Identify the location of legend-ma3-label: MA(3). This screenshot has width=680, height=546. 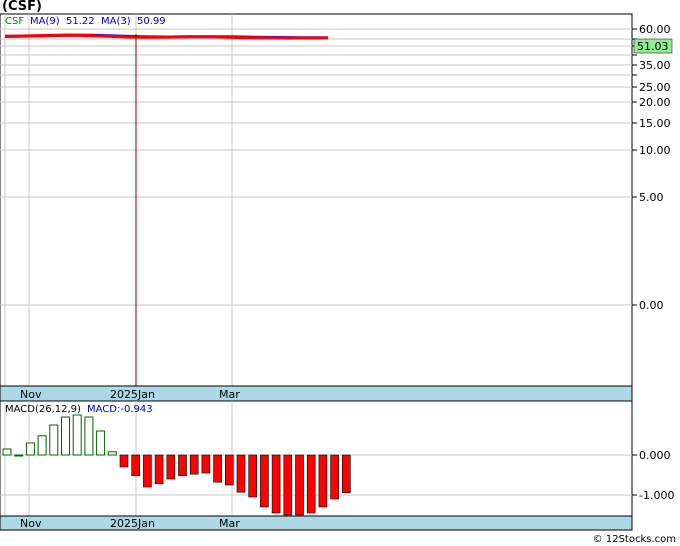
(116, 21).